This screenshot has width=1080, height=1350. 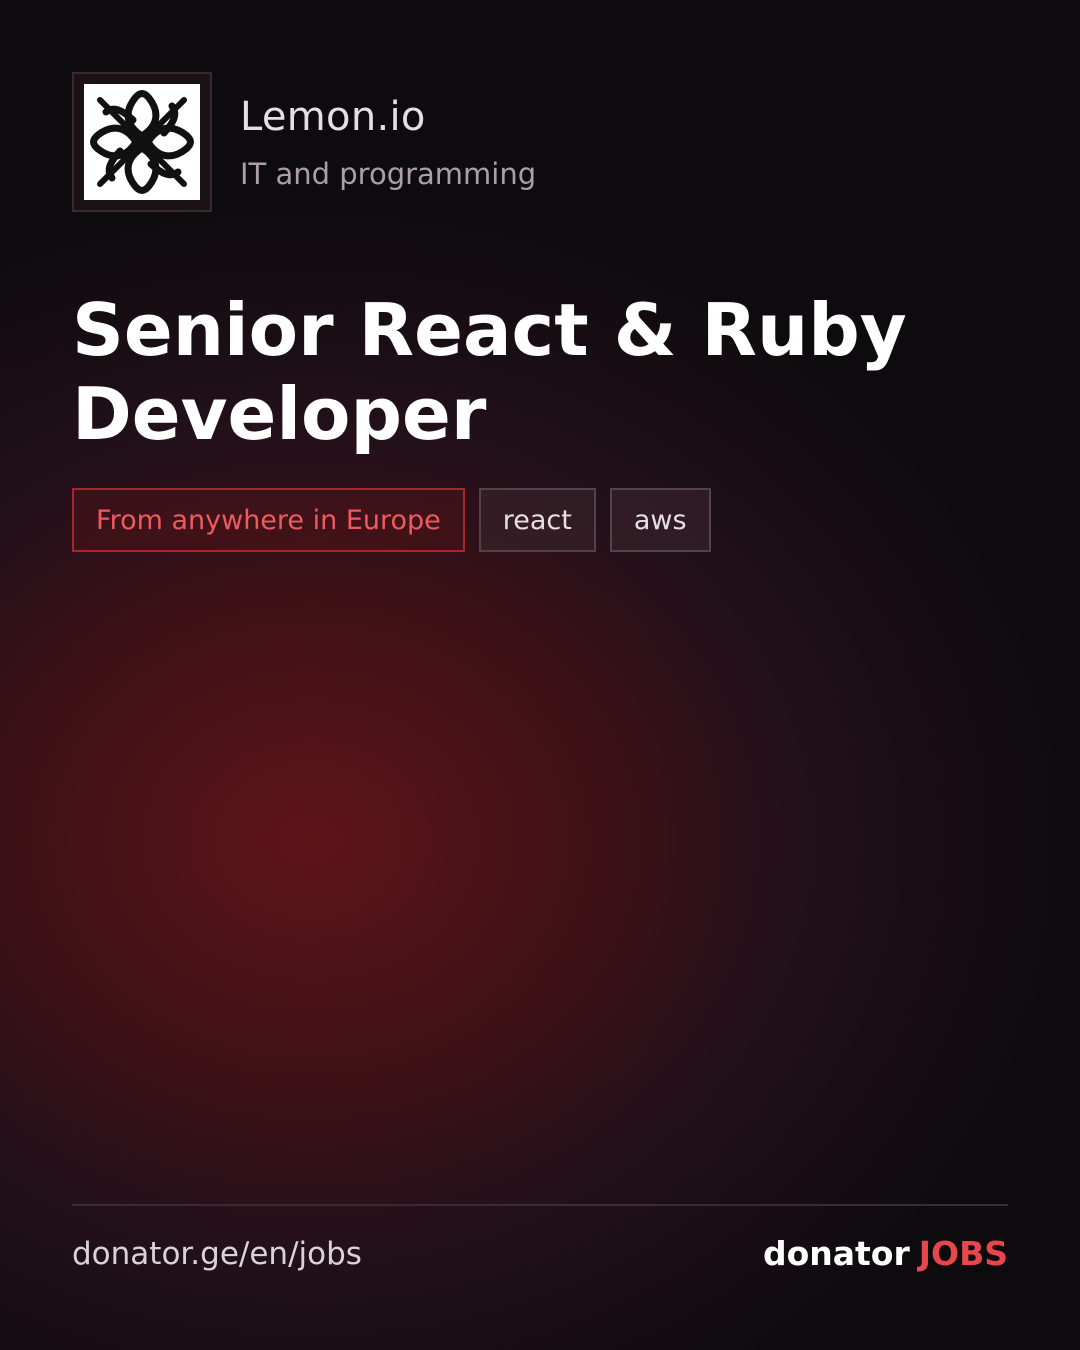 I want to click on celtic-knot-icon, so click(x=142, y=142).